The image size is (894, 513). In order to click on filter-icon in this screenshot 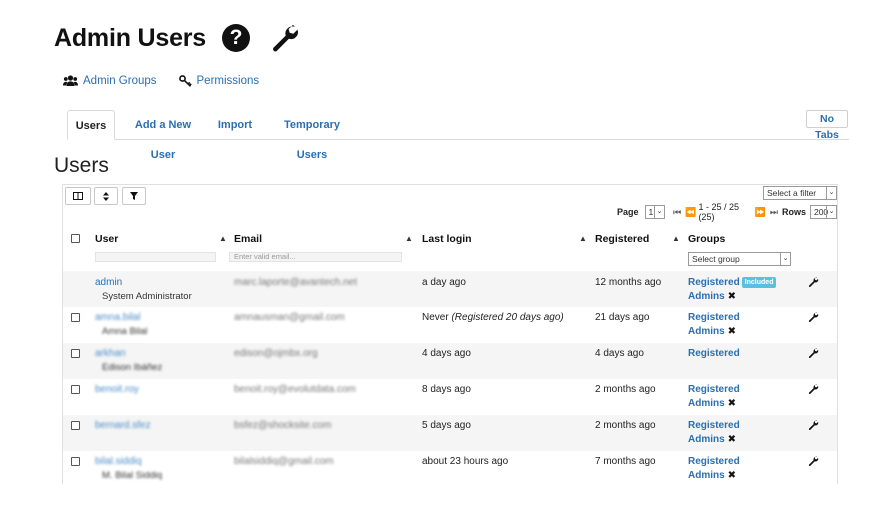, I will do `click(134, 196)`.